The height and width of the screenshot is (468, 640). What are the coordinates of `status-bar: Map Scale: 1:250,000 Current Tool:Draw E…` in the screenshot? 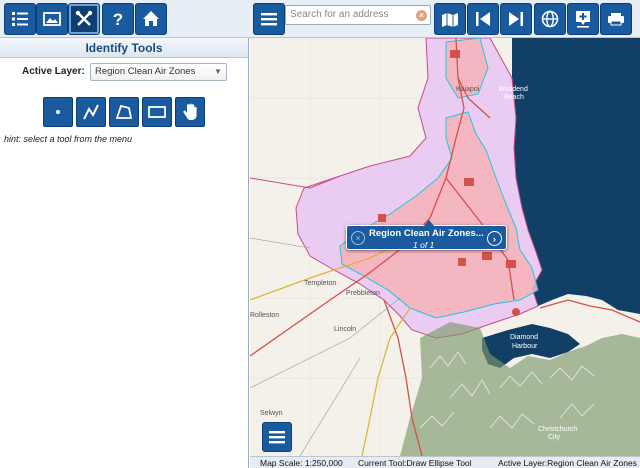 It's located at (445, 462).